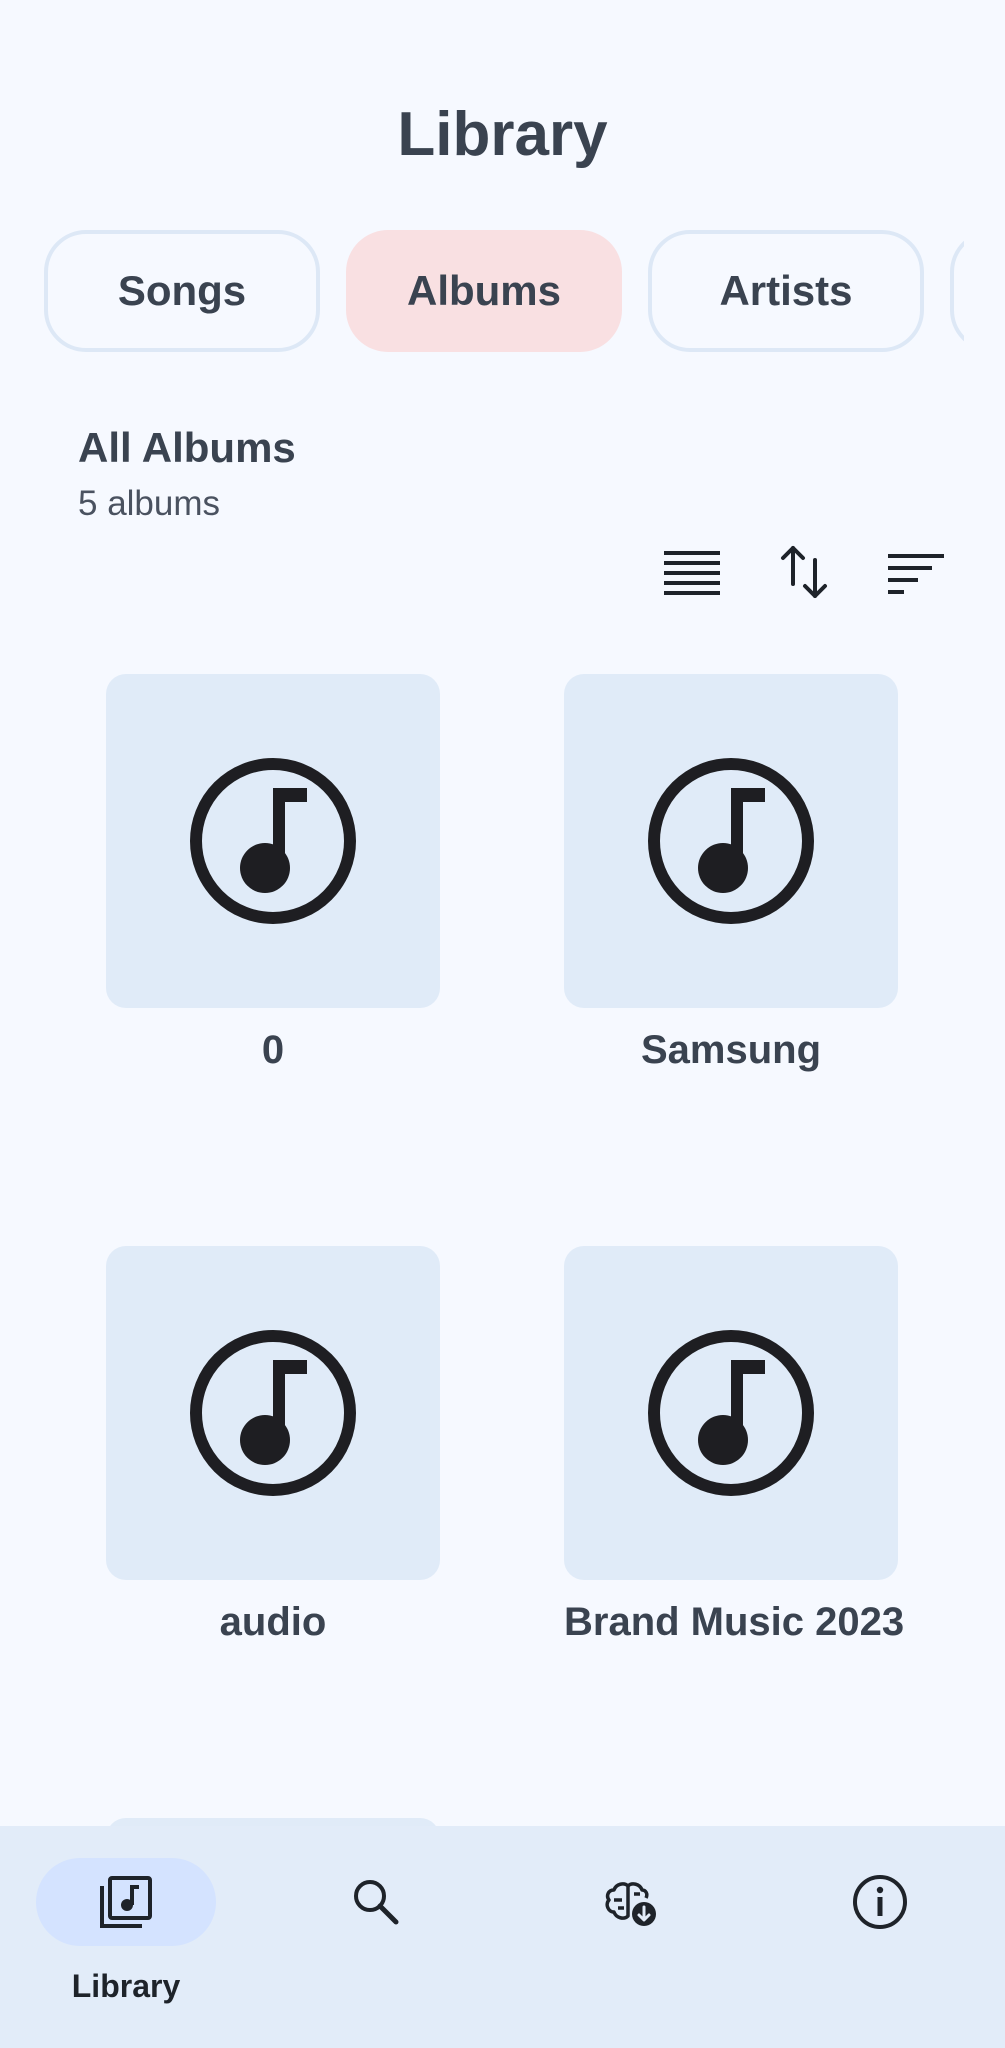  What do you see at coordinates (149, 503) in the screenshot?
I see `album-count: 5 albums` at bounding box center [149, 503].